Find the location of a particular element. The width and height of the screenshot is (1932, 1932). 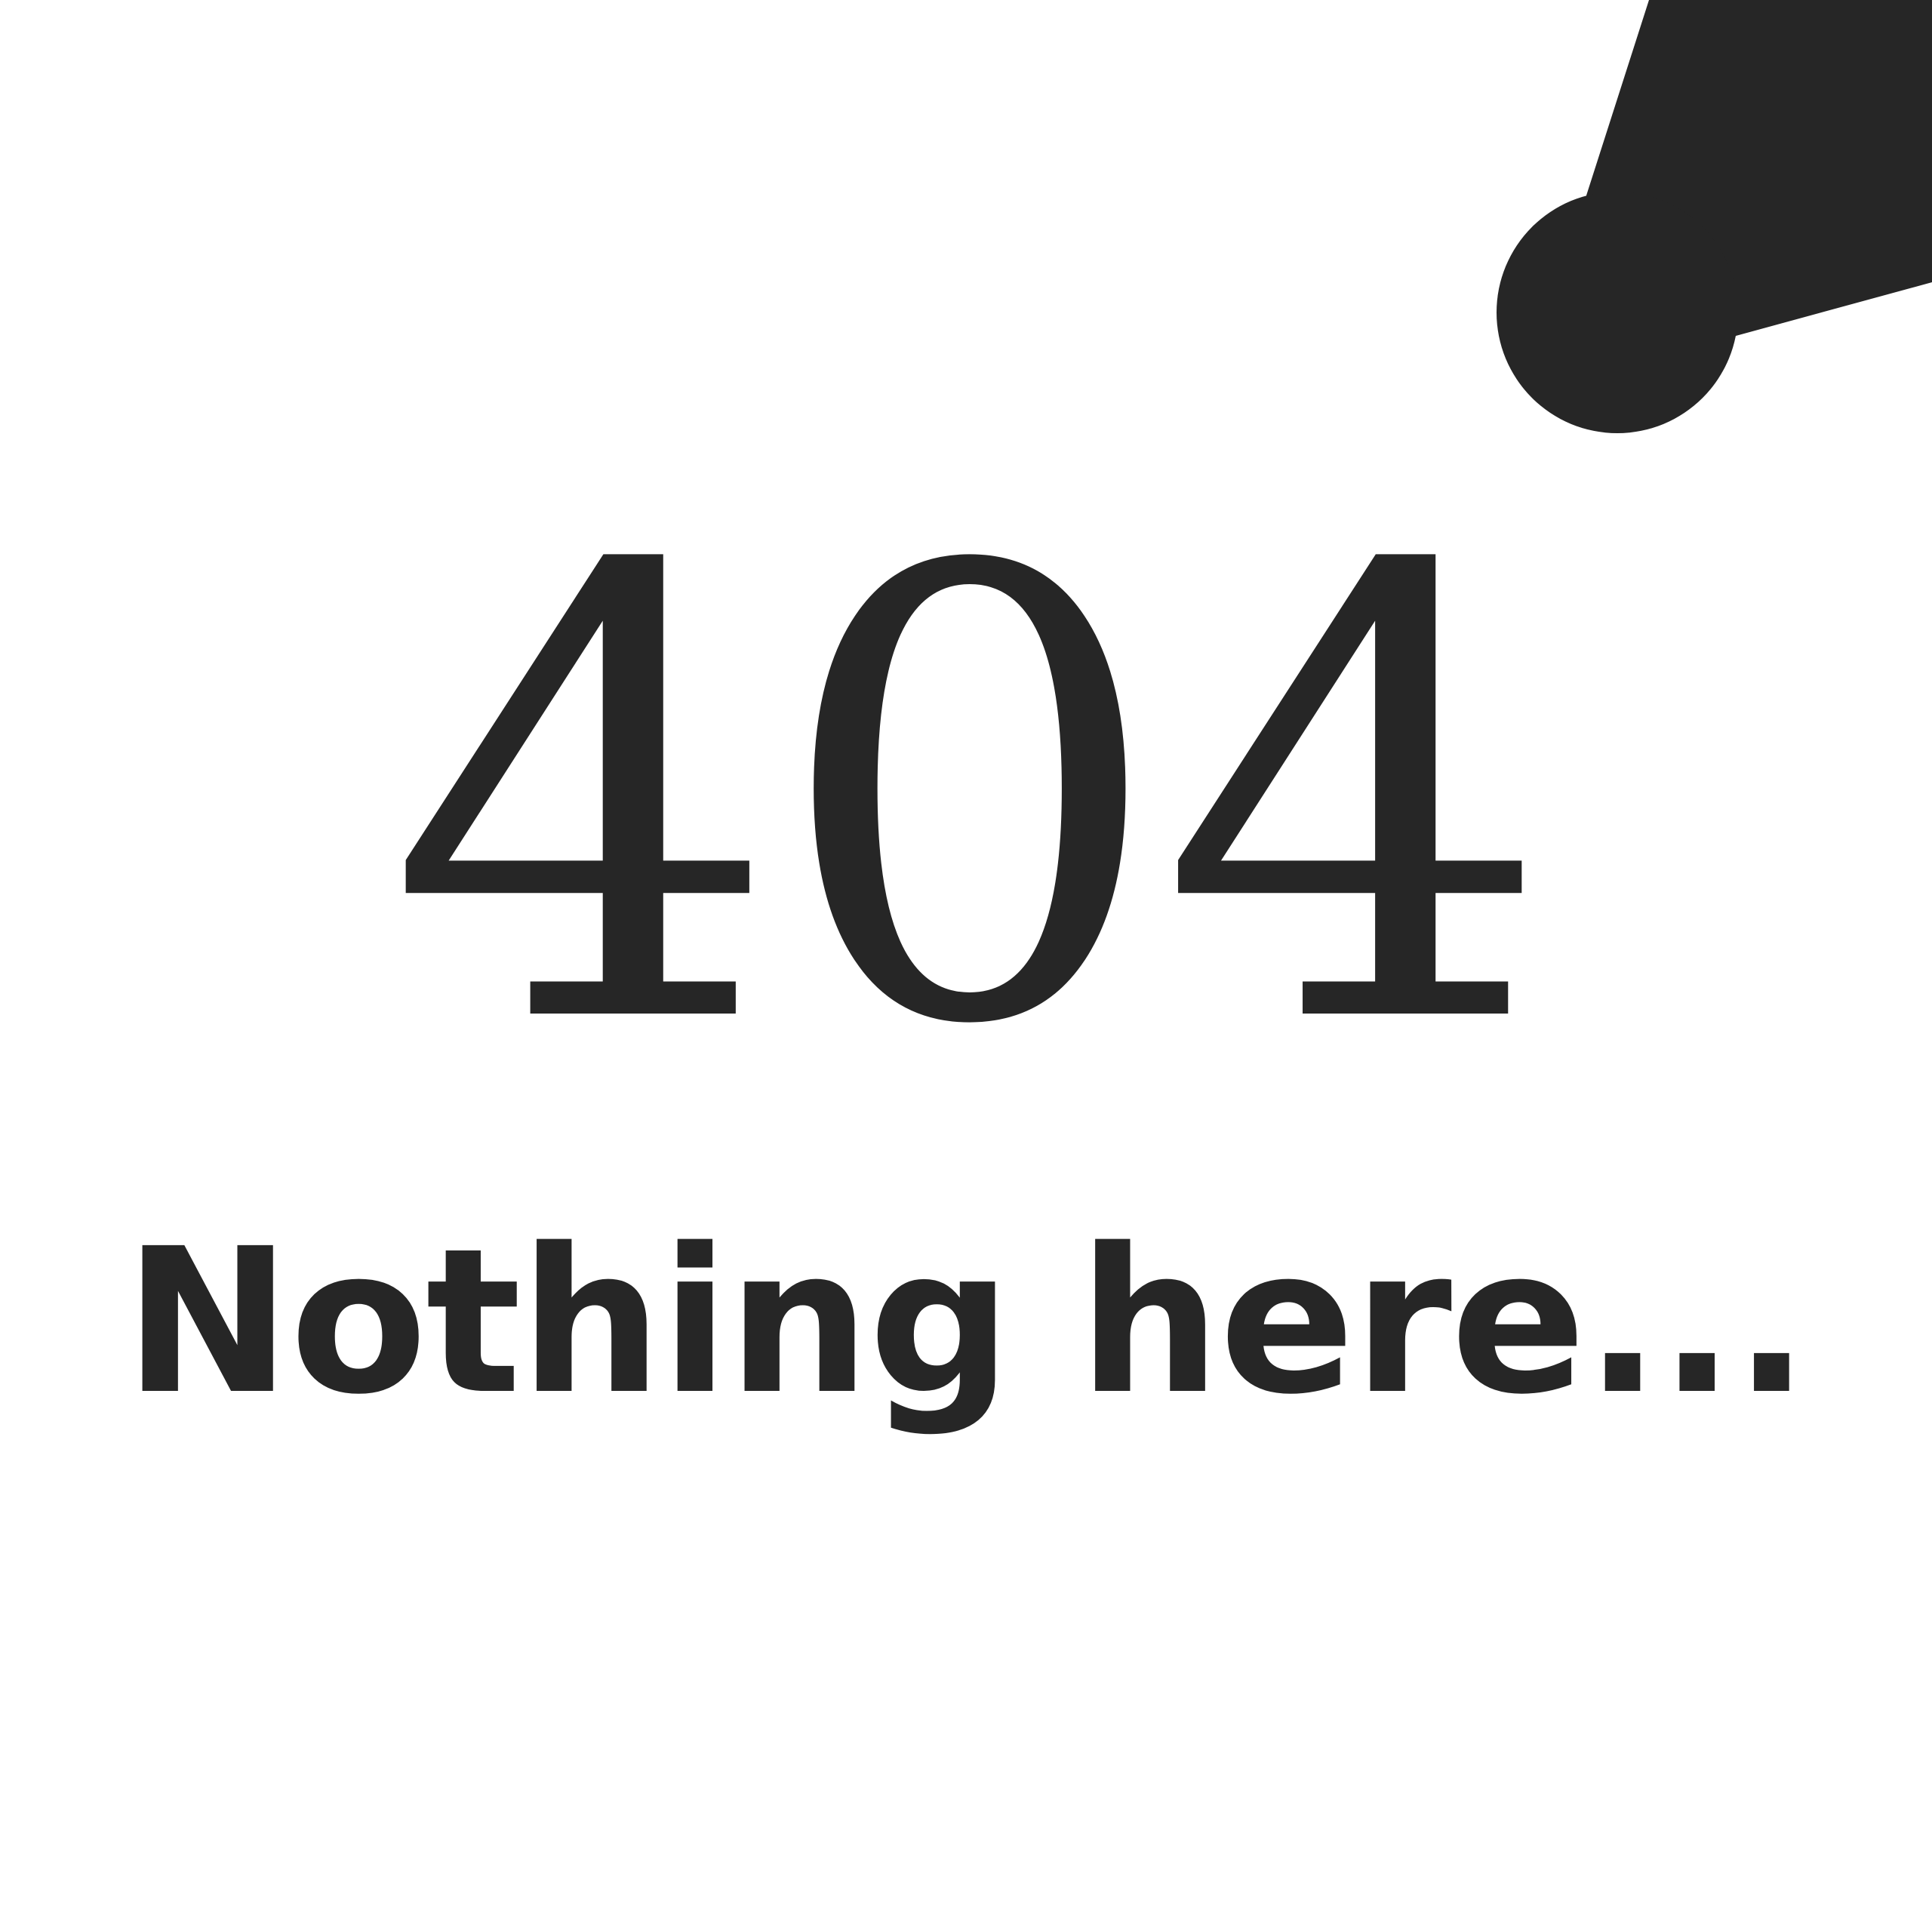

pin-head is located at coordinates (1617, 312).